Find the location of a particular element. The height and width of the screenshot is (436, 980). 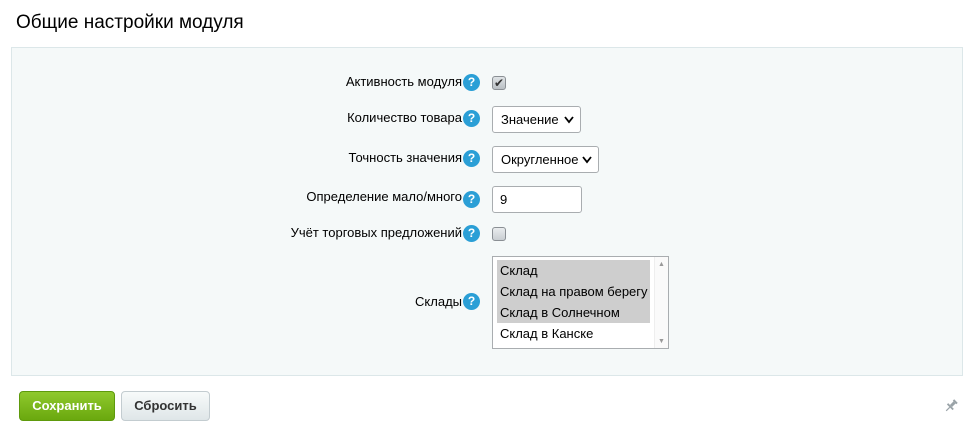

product-quantity-label: Количество товара is located at coordinates (404, 117).